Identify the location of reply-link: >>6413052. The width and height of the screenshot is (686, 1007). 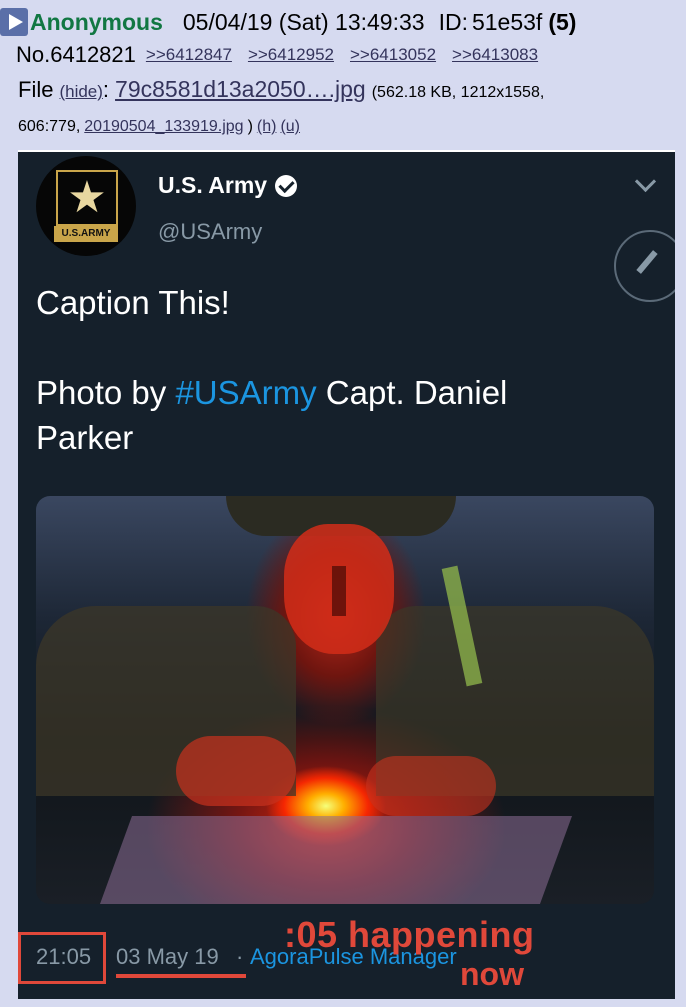
(393, 55).